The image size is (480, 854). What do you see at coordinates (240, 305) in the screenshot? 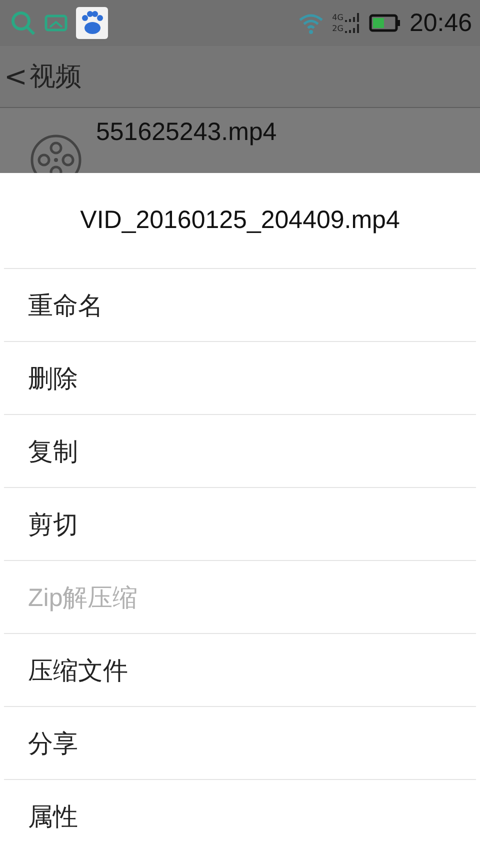
I see `menu-item: 重命名` at bounding box center [240, 305].